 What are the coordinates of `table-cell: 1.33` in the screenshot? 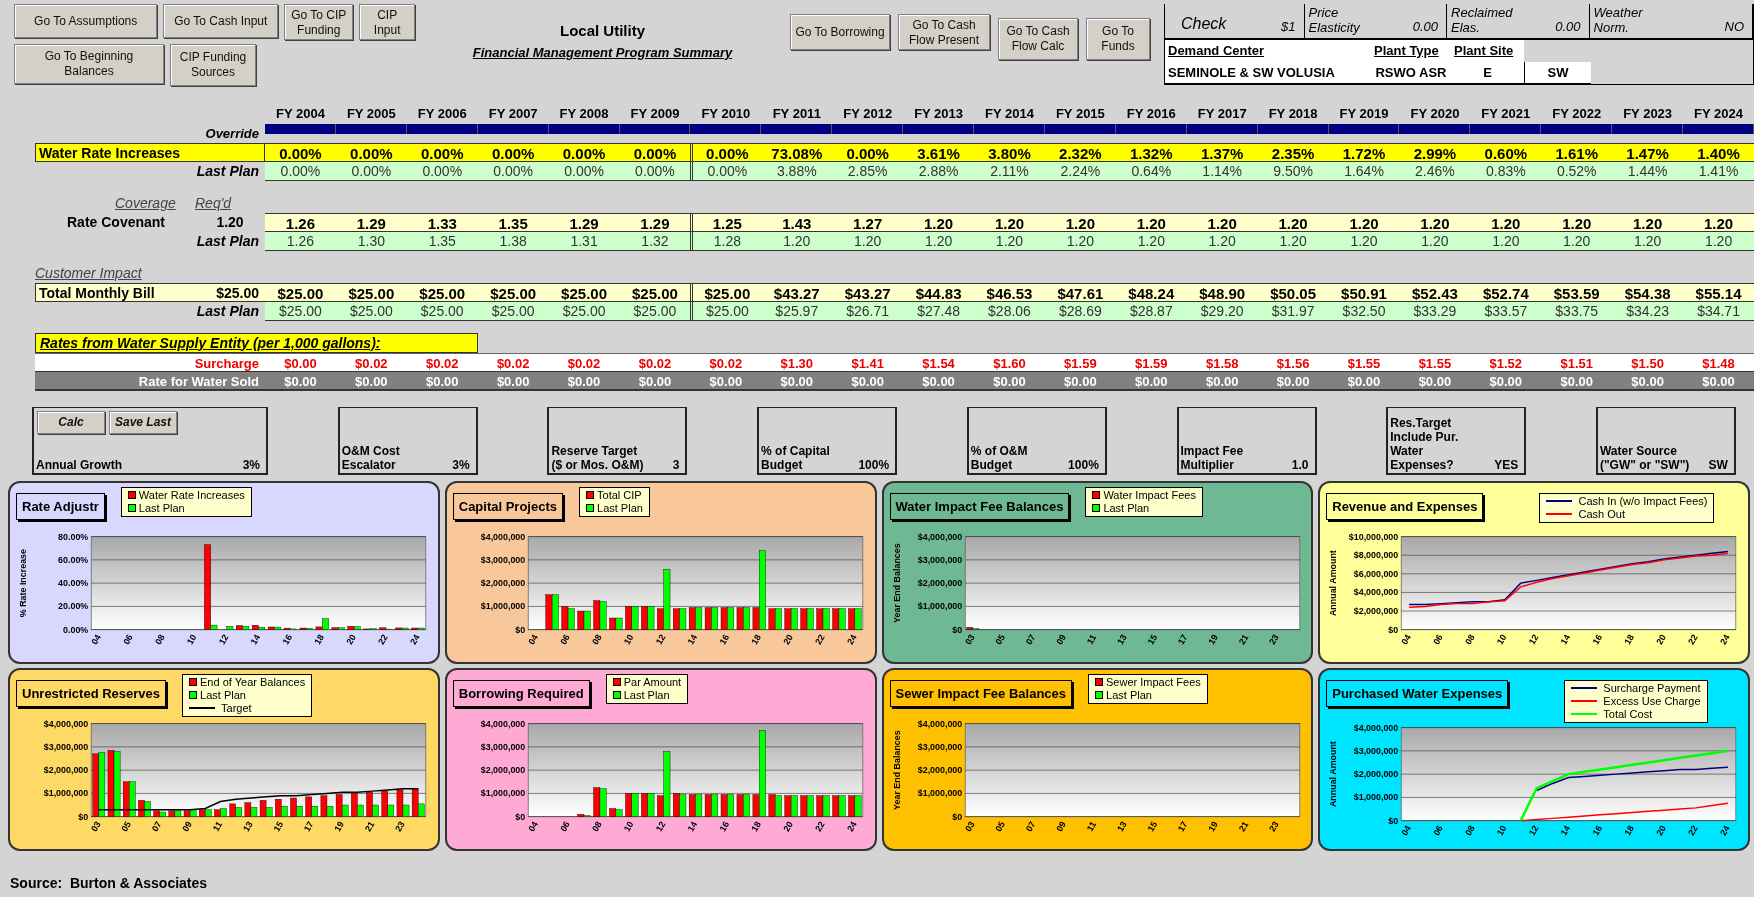 It's located at (442, 222).